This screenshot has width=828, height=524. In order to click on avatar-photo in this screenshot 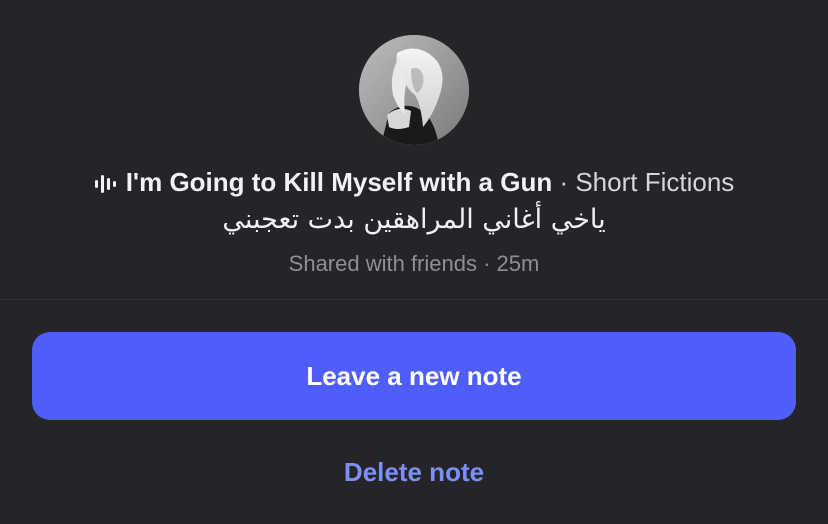, I will do `click(414, 90)`.